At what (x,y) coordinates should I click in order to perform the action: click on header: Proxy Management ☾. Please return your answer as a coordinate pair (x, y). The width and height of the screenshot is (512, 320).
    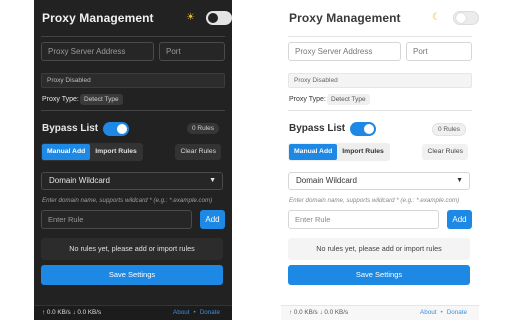
    Looking at the image, I should click on (383, 18).